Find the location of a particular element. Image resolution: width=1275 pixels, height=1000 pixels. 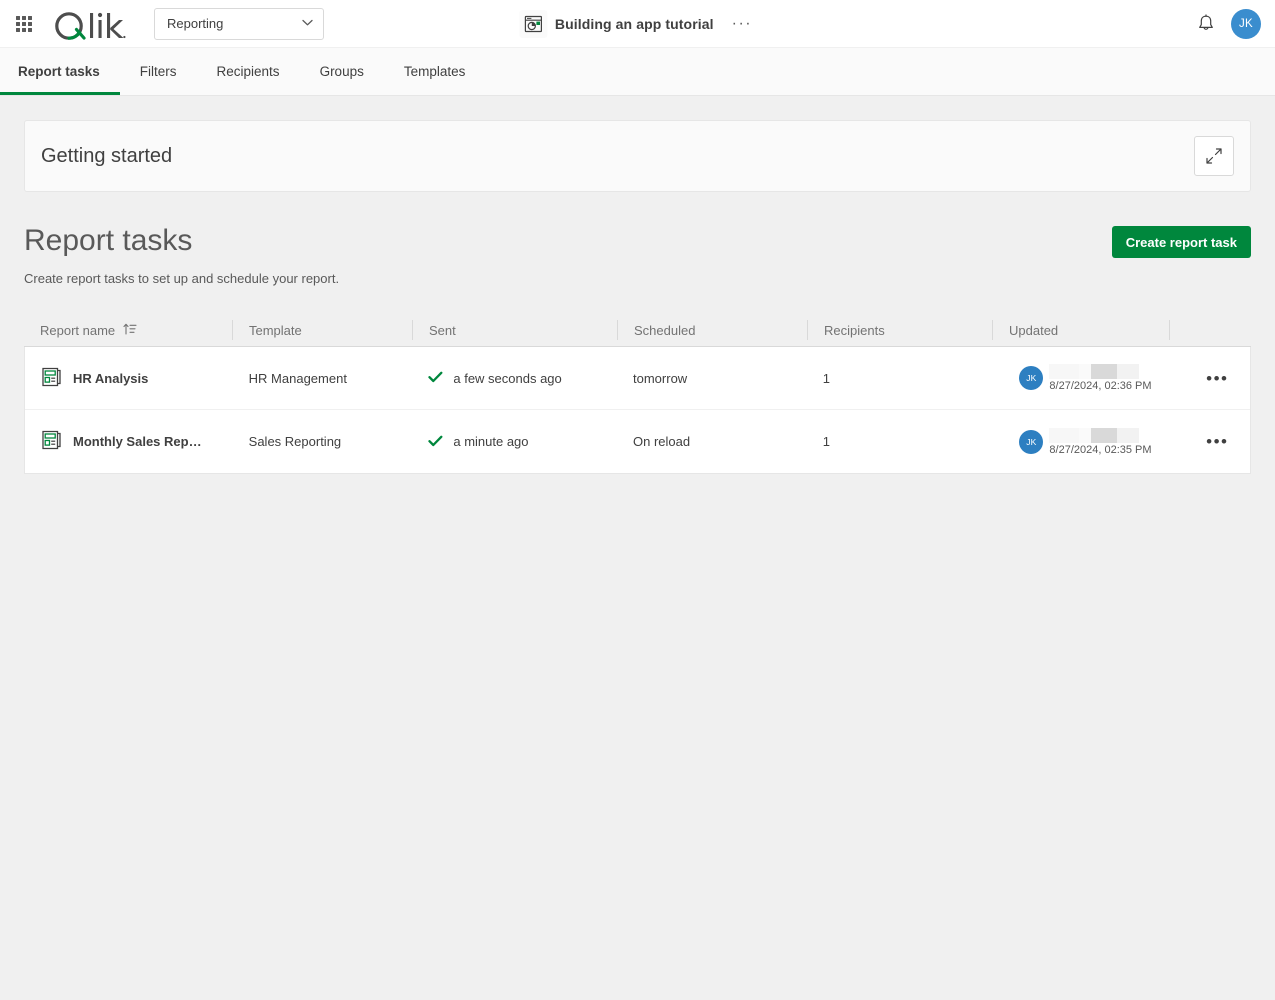

sort-ascending-icon is located at coordinates (130, 330).